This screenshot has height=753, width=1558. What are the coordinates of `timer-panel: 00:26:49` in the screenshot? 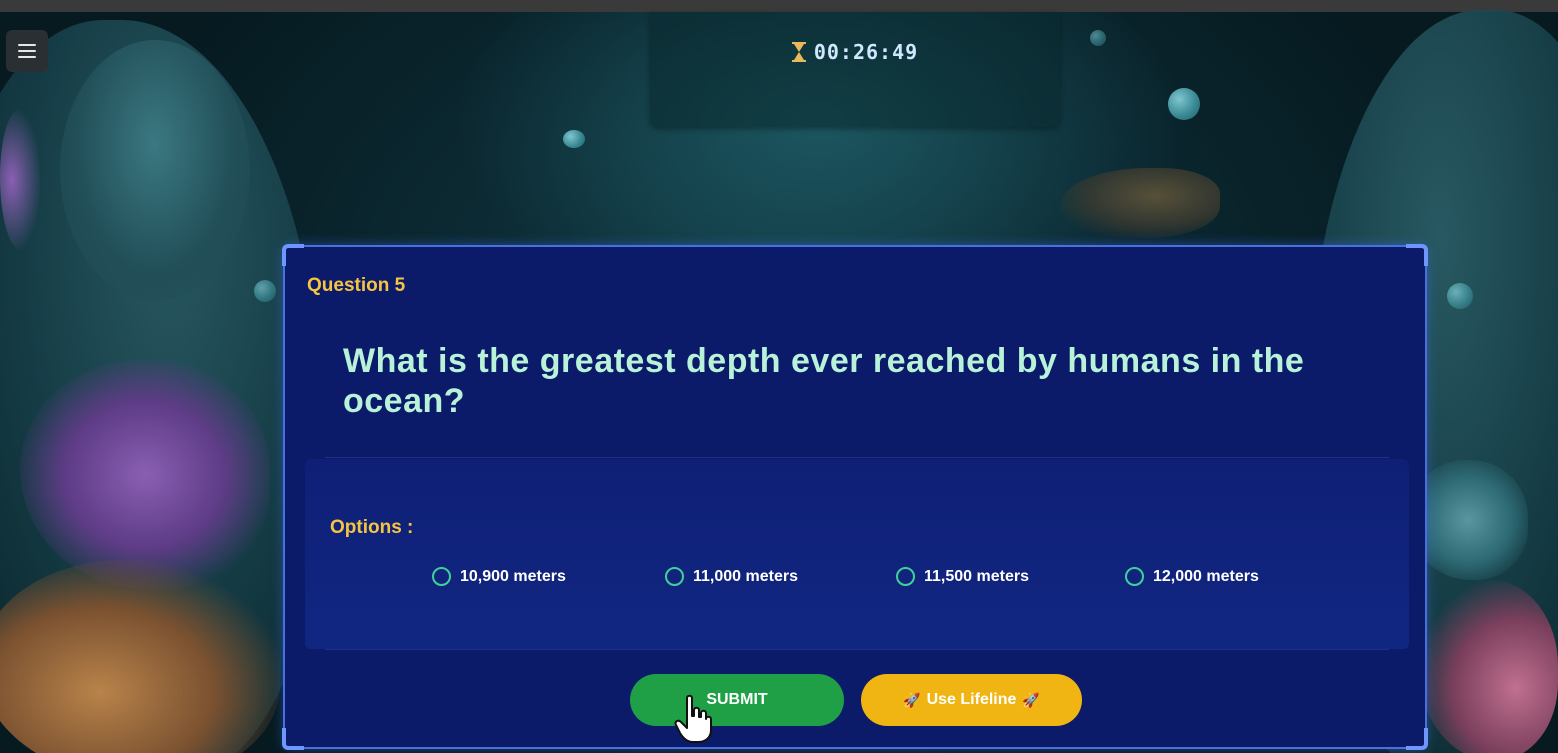 It's located at (855, 69).